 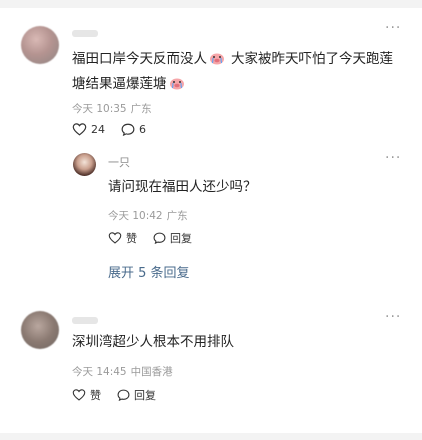 I want to click on comment-text-part: 塘结果逼爆莲塘, so click(x=119, y=84).